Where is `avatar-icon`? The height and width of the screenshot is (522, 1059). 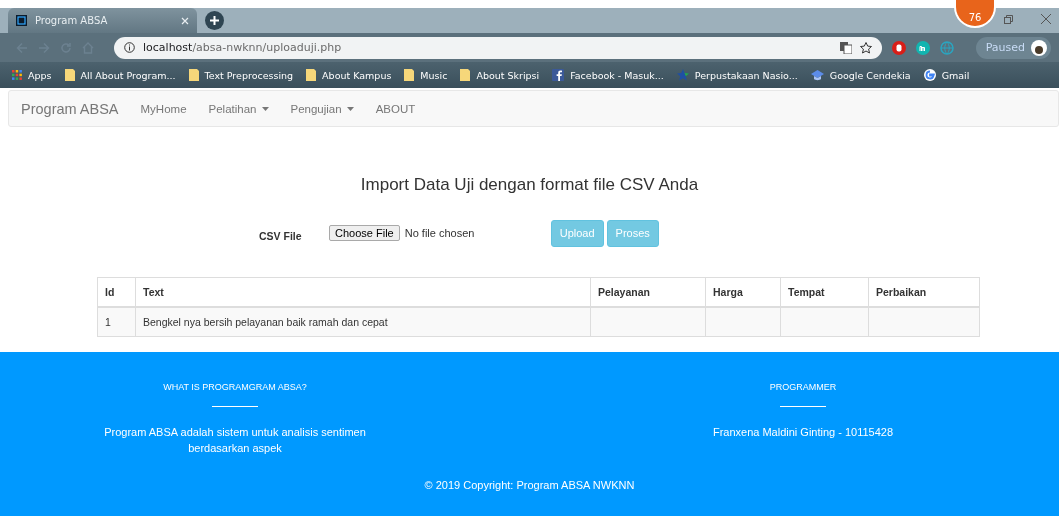 avatar-icon is located at coordinates (1039, 47).